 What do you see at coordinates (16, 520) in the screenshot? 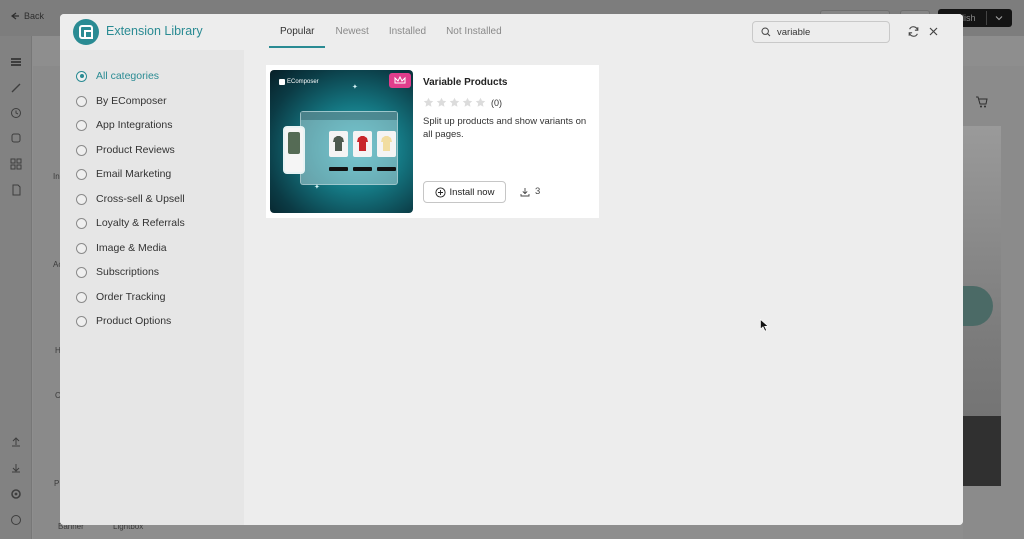
I see `help-icon` at bounding box center [16, 520].